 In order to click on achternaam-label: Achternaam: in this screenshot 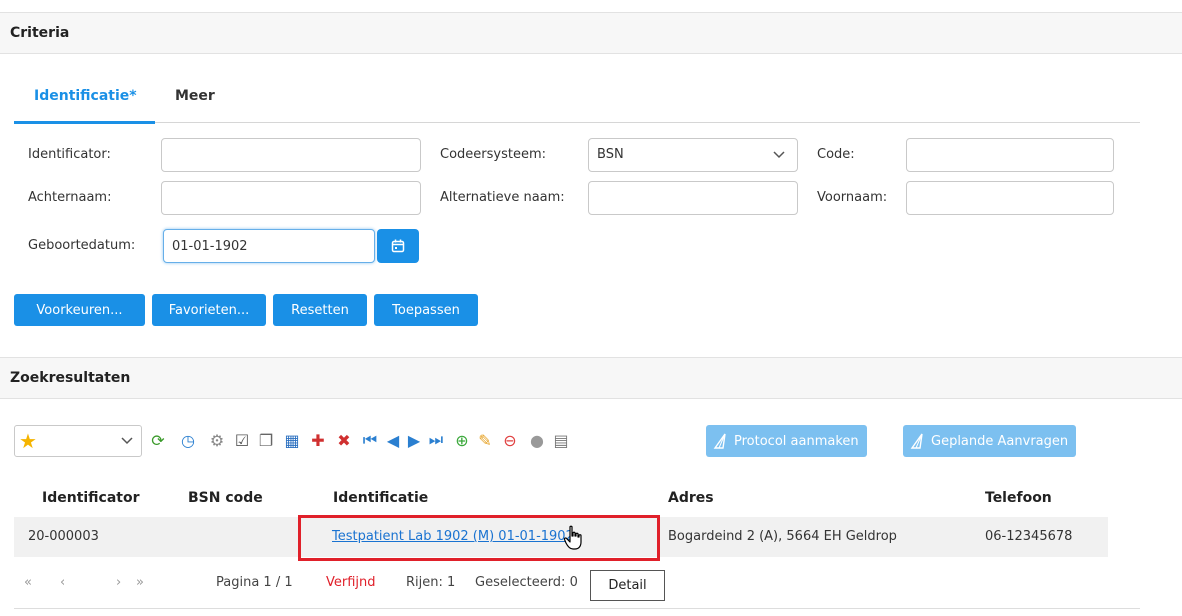, I will do `click(70, 197)`.